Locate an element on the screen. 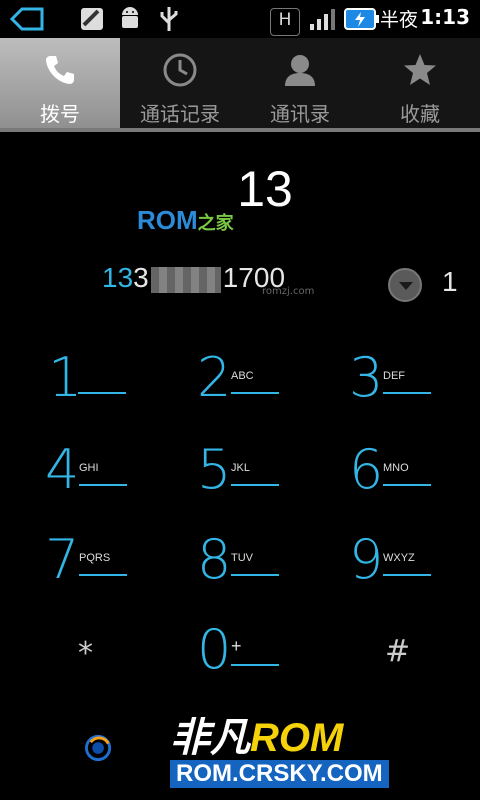 The width and height of the screenshot is (480, 800). contact-suggestion: 133 1700 is located at coordinates (193, 278).